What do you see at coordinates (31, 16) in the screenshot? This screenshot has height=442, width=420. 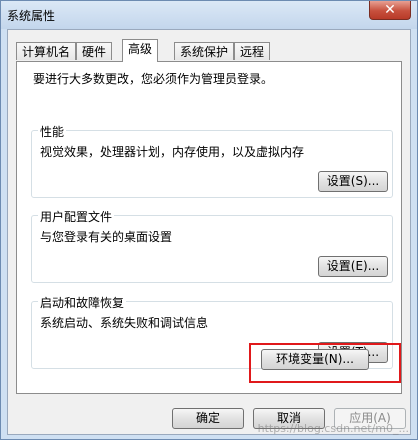 I see `window-title: 系统属性` at bounding box center [31, 16].